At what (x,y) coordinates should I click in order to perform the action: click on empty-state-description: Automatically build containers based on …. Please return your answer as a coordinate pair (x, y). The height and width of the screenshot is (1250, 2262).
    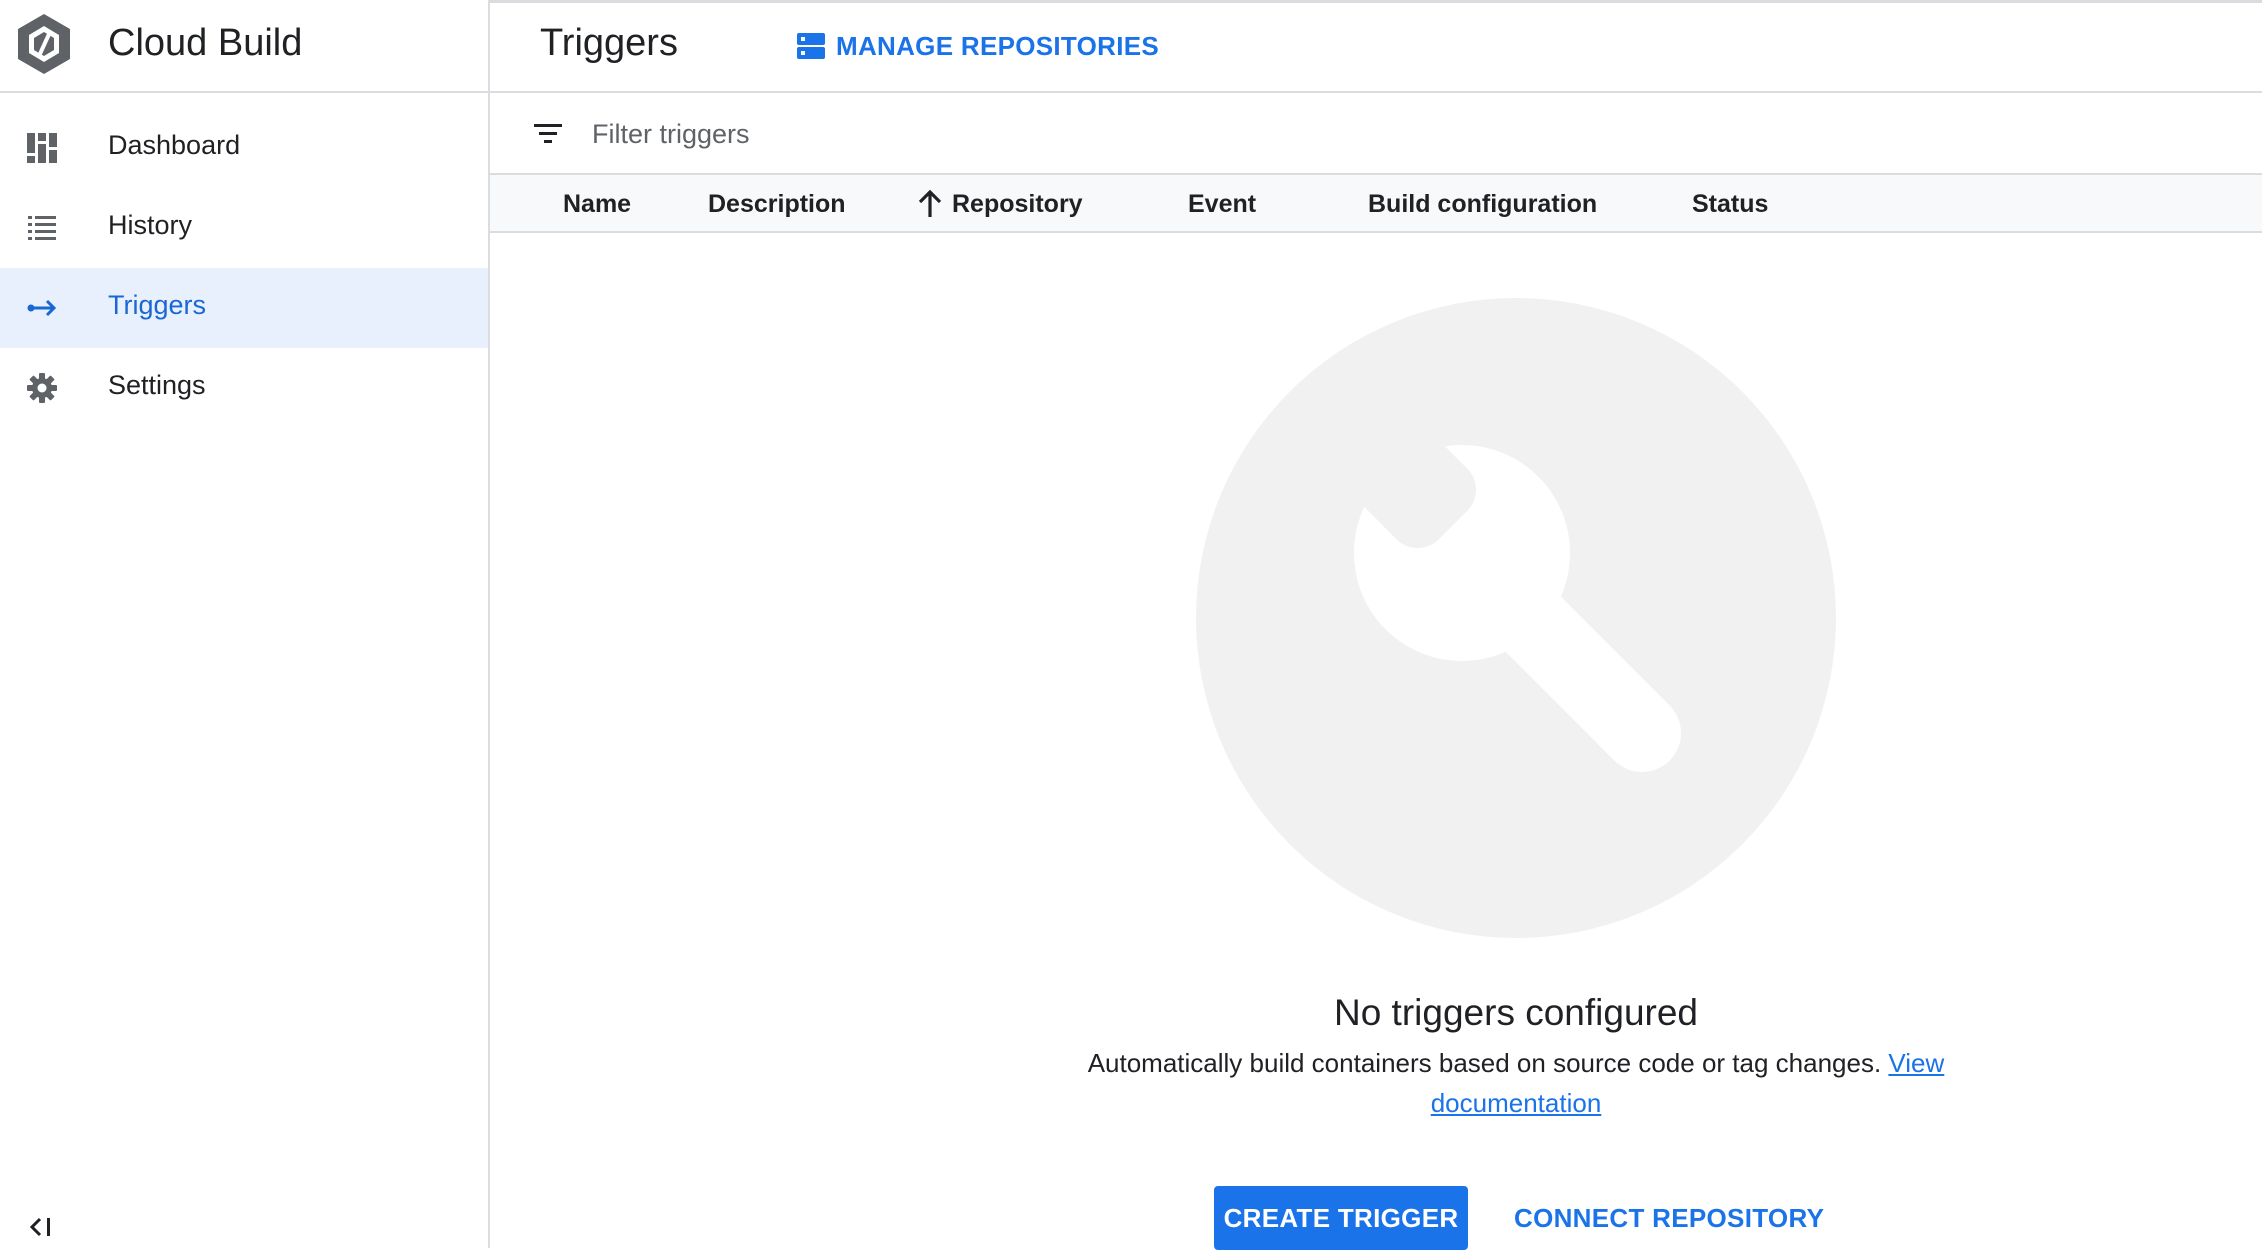
    Looking at the image, I should click on (1516, 1083).